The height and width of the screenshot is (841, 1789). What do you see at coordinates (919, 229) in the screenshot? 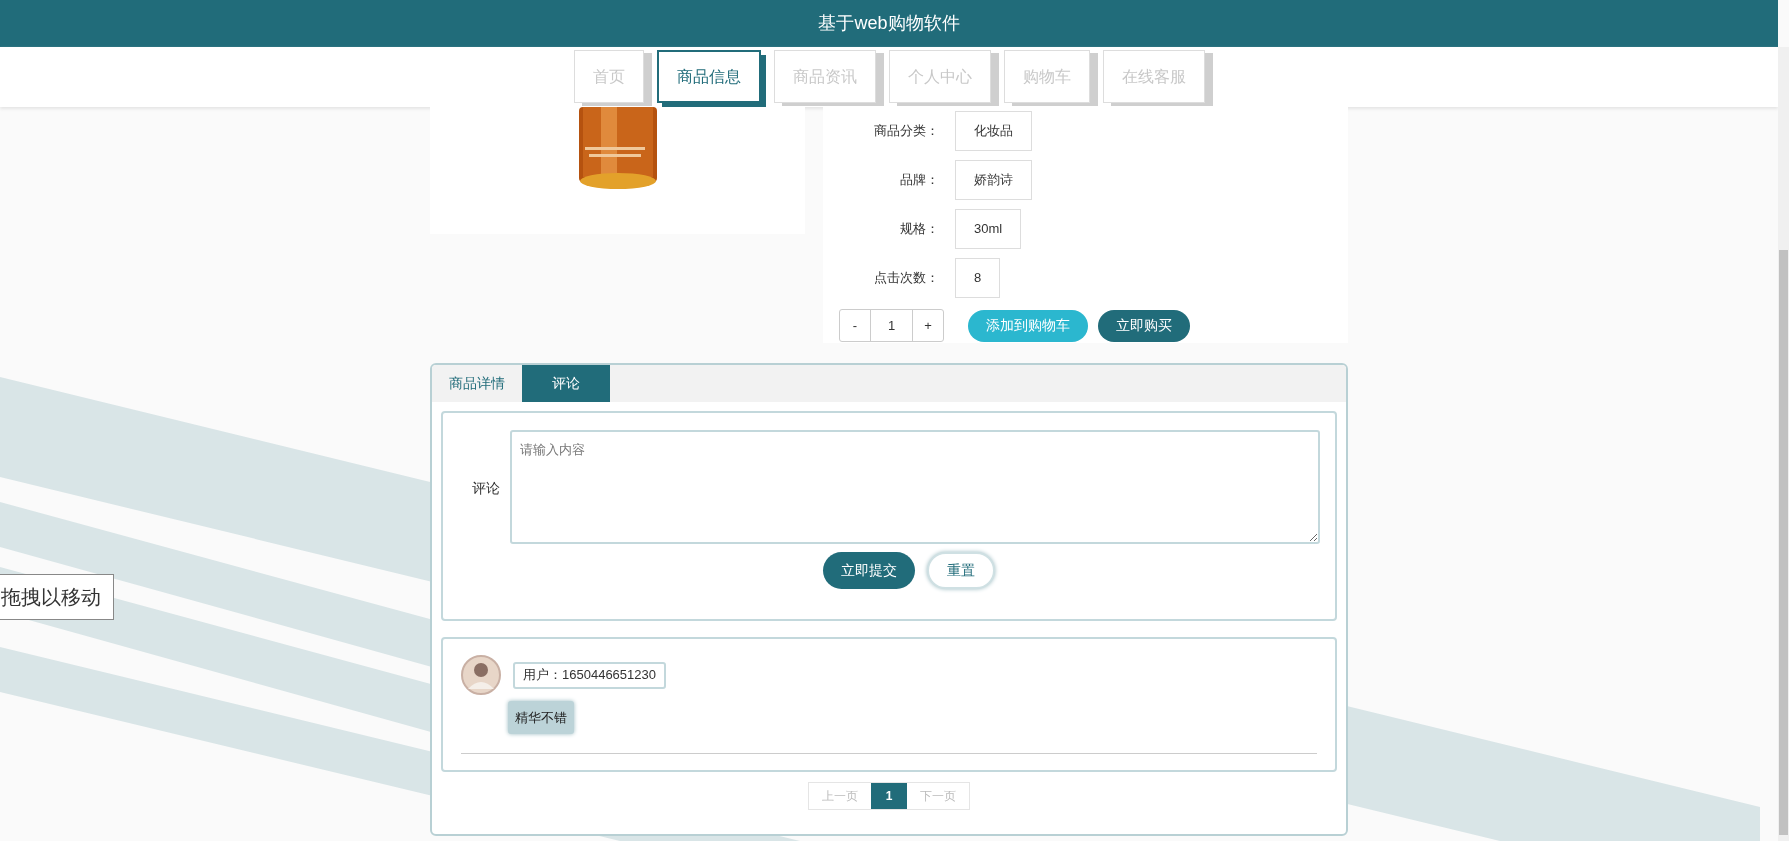
I see `field-label: 规格：` at bounding box center [919, 229].